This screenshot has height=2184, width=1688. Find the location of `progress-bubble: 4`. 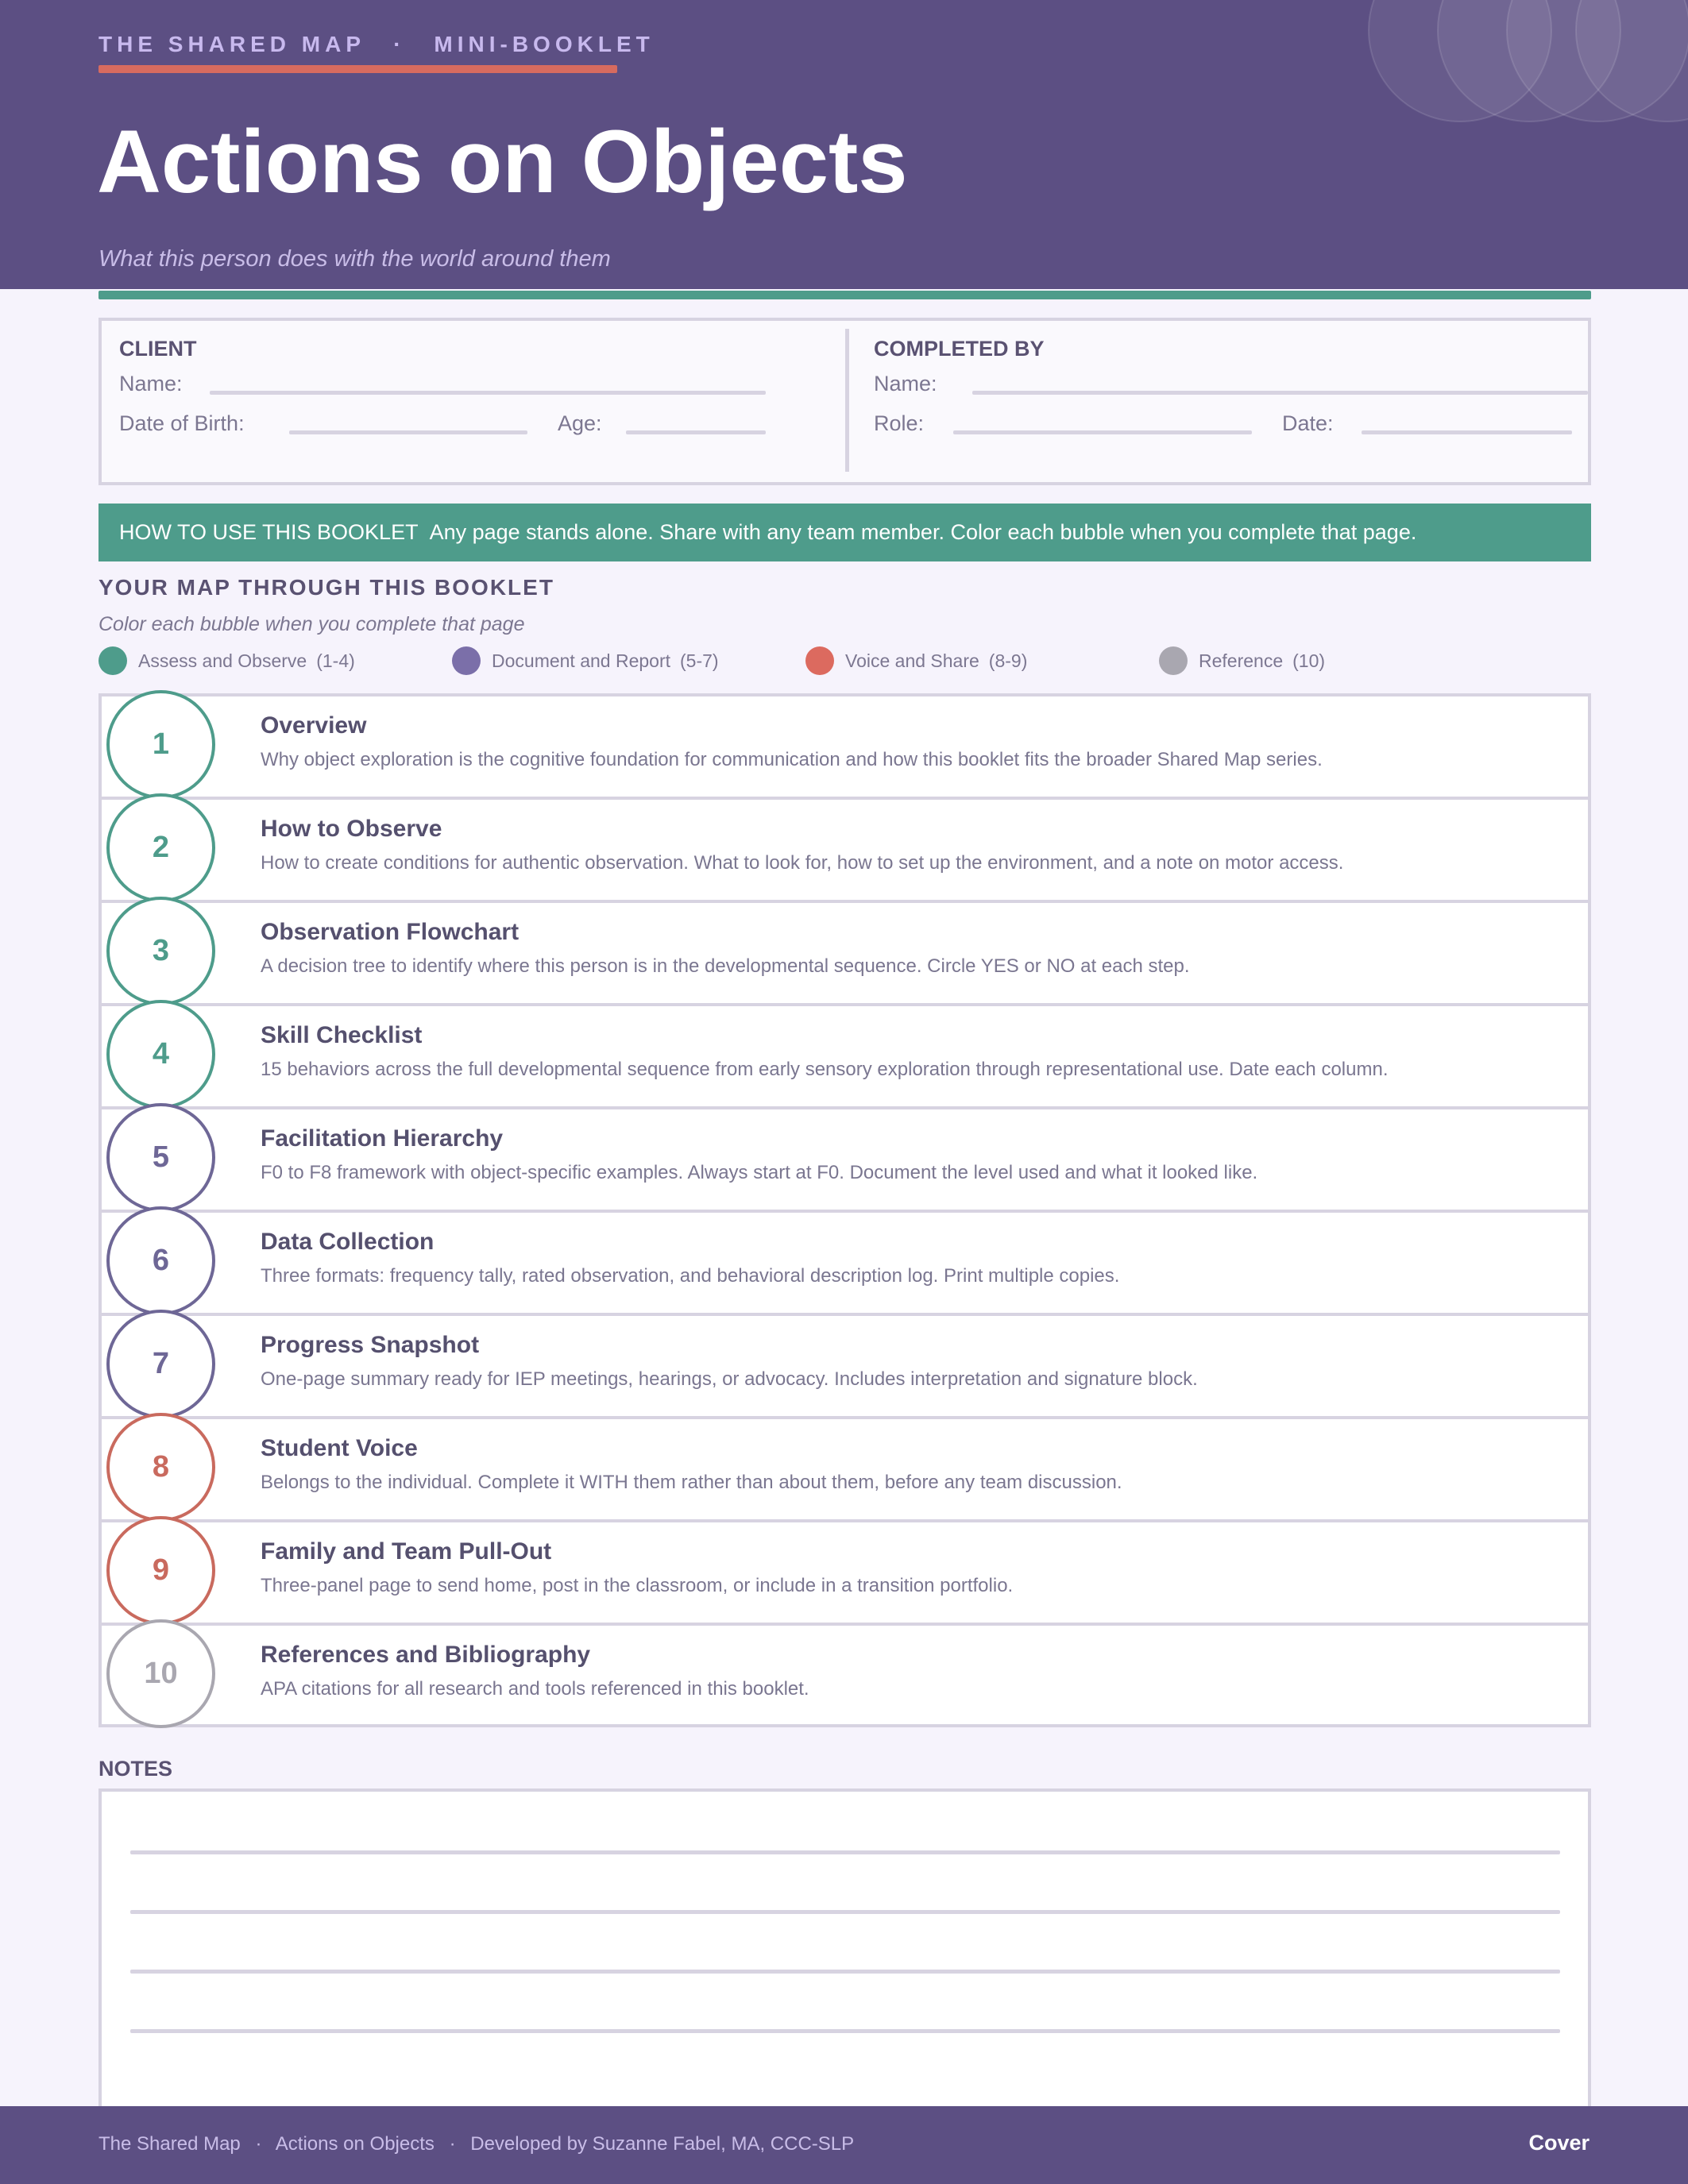

progress-bubble: 4 is located at coordinates (161, 1054).